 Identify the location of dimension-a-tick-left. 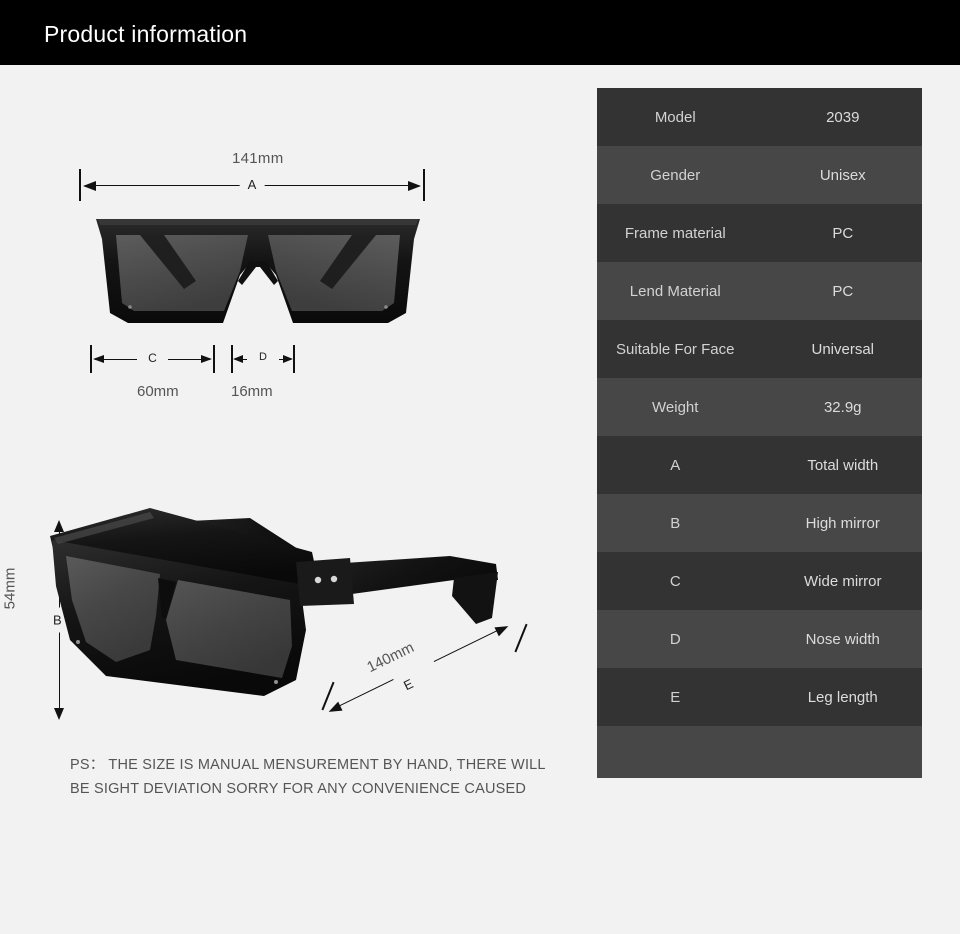
(80, 185).